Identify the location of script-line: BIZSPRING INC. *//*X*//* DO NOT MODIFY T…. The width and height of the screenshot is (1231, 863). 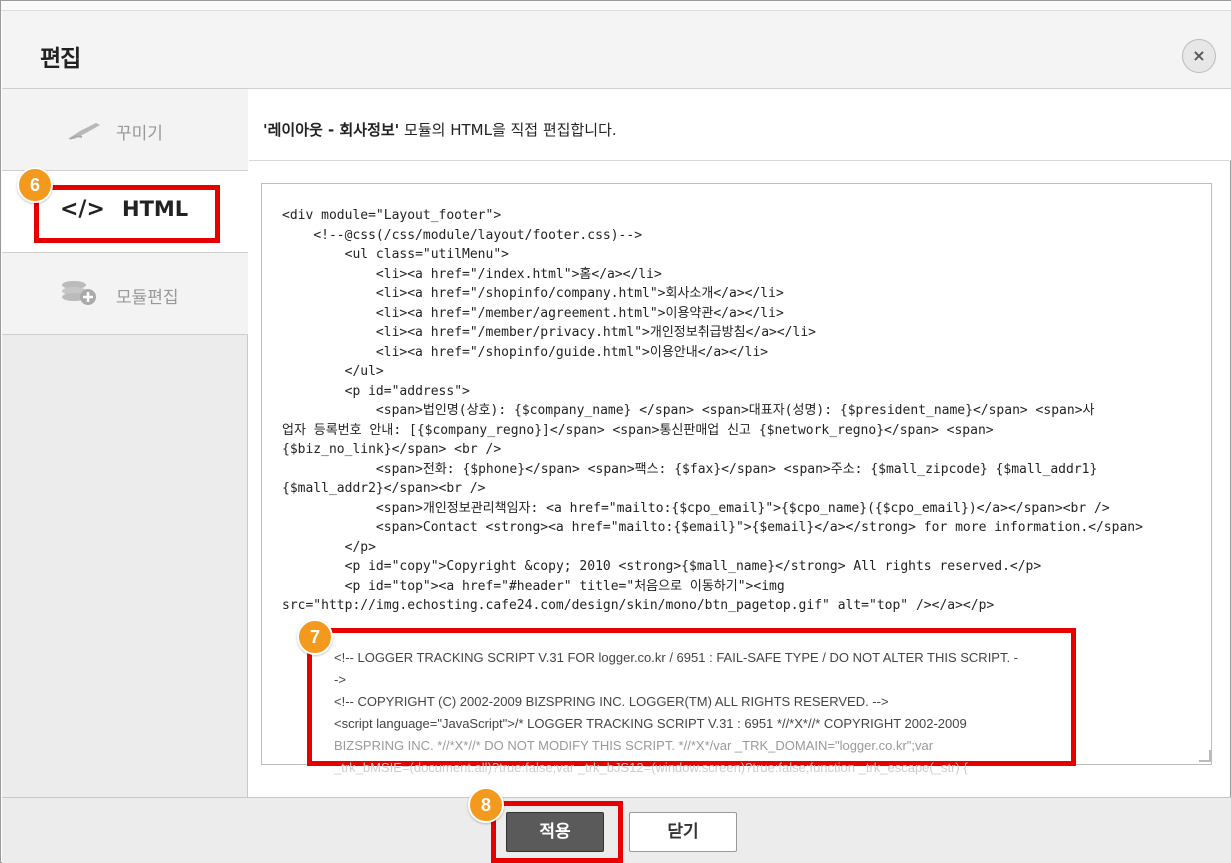
(634, 745).